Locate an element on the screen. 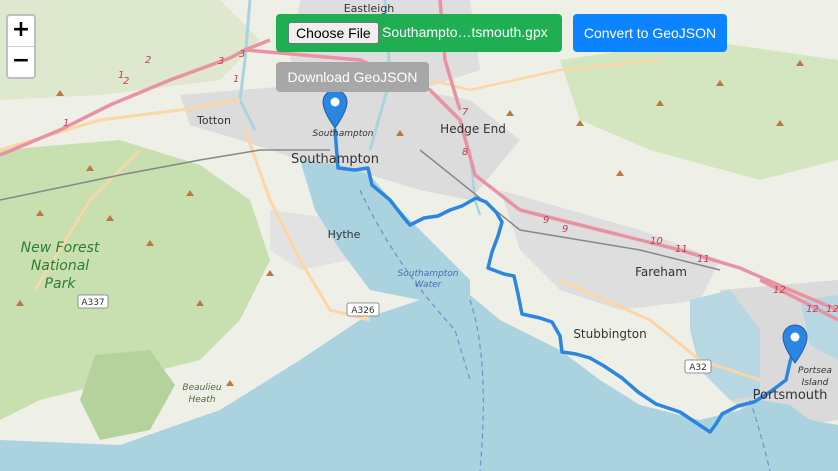 This screenshot has width=838, height=471. label-portsmouth: Portsmouth is located at coordinates (790, 395).